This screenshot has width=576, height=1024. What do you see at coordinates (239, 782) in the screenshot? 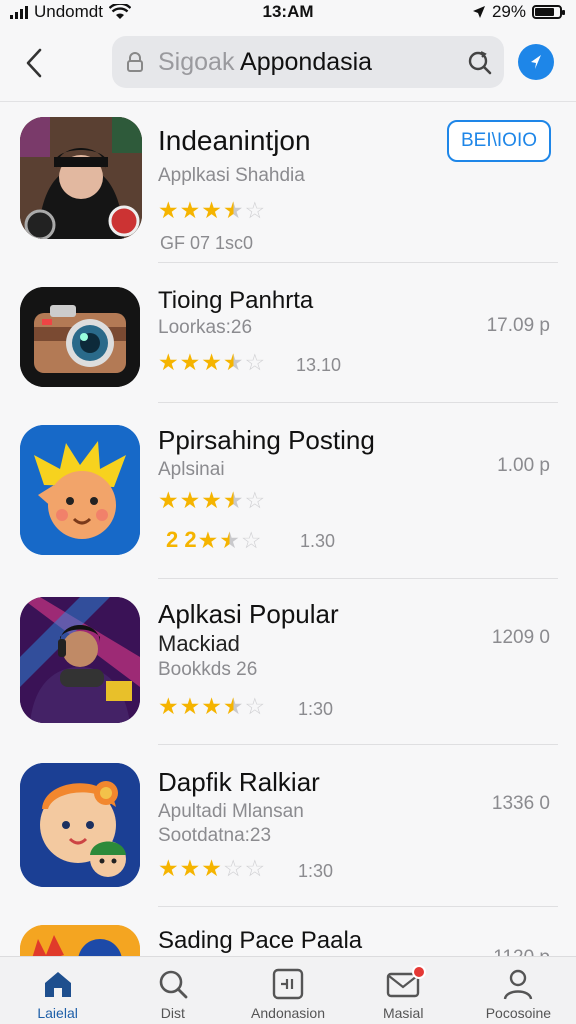
I see `app-title: Dapfik Ralkiar` at bounding box center [239, 782].